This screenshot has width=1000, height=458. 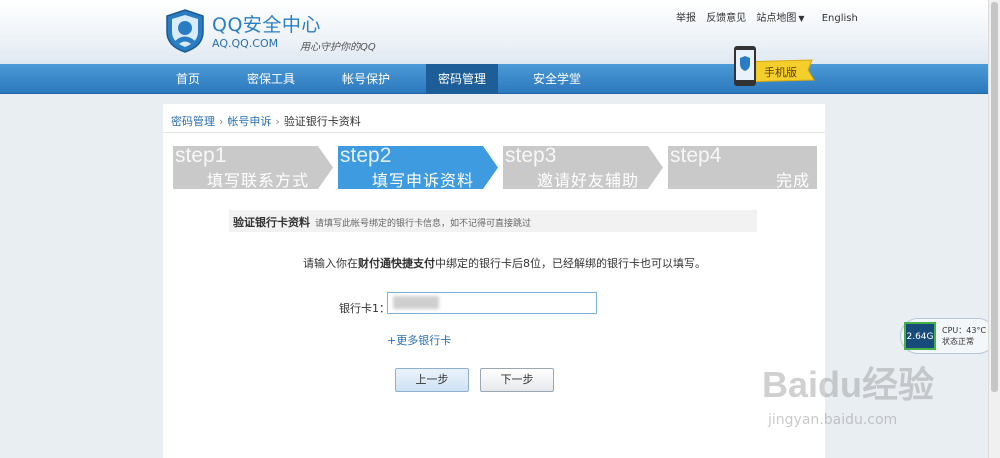 What do you see at coordinates (185, 31) in the screenshot?
I see `qq-shield-logo-icon` at bounding box center [185, 31].